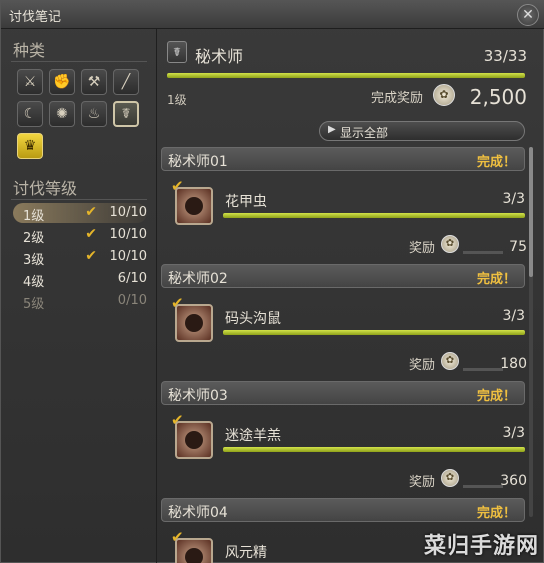  I want to click on completion-reward-label: 完成奖励, so click(397, 98).